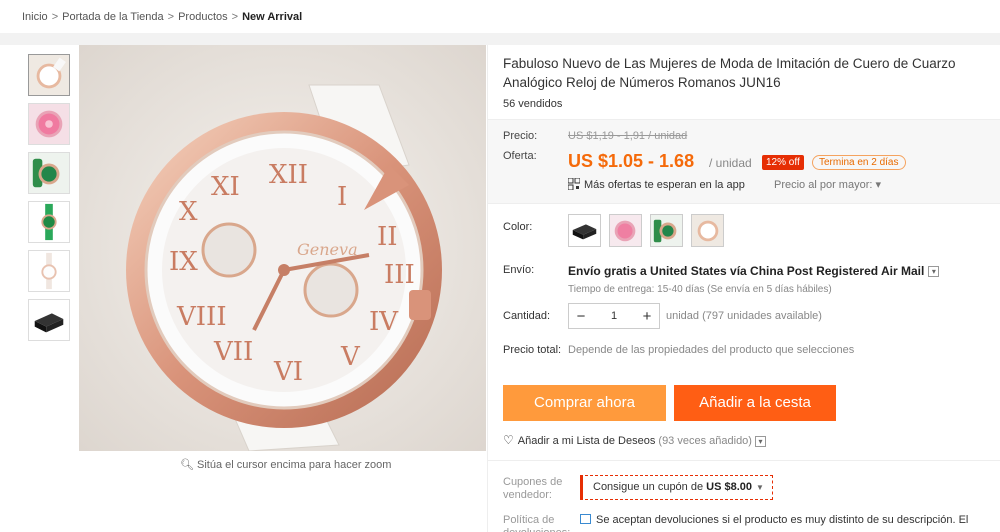 The width and height of the screenshot is (1000, 532). I want to click on svg-text: XI, so click(225, 187).